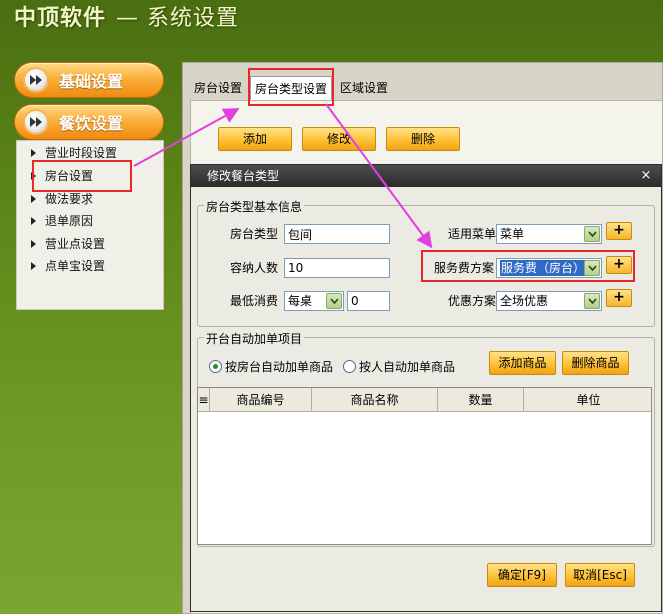 The image size is (663, 614). Describe the element at coordinates (364, 88) in the screenshot. I see `tab-area-settings: 区域设置` at that location.